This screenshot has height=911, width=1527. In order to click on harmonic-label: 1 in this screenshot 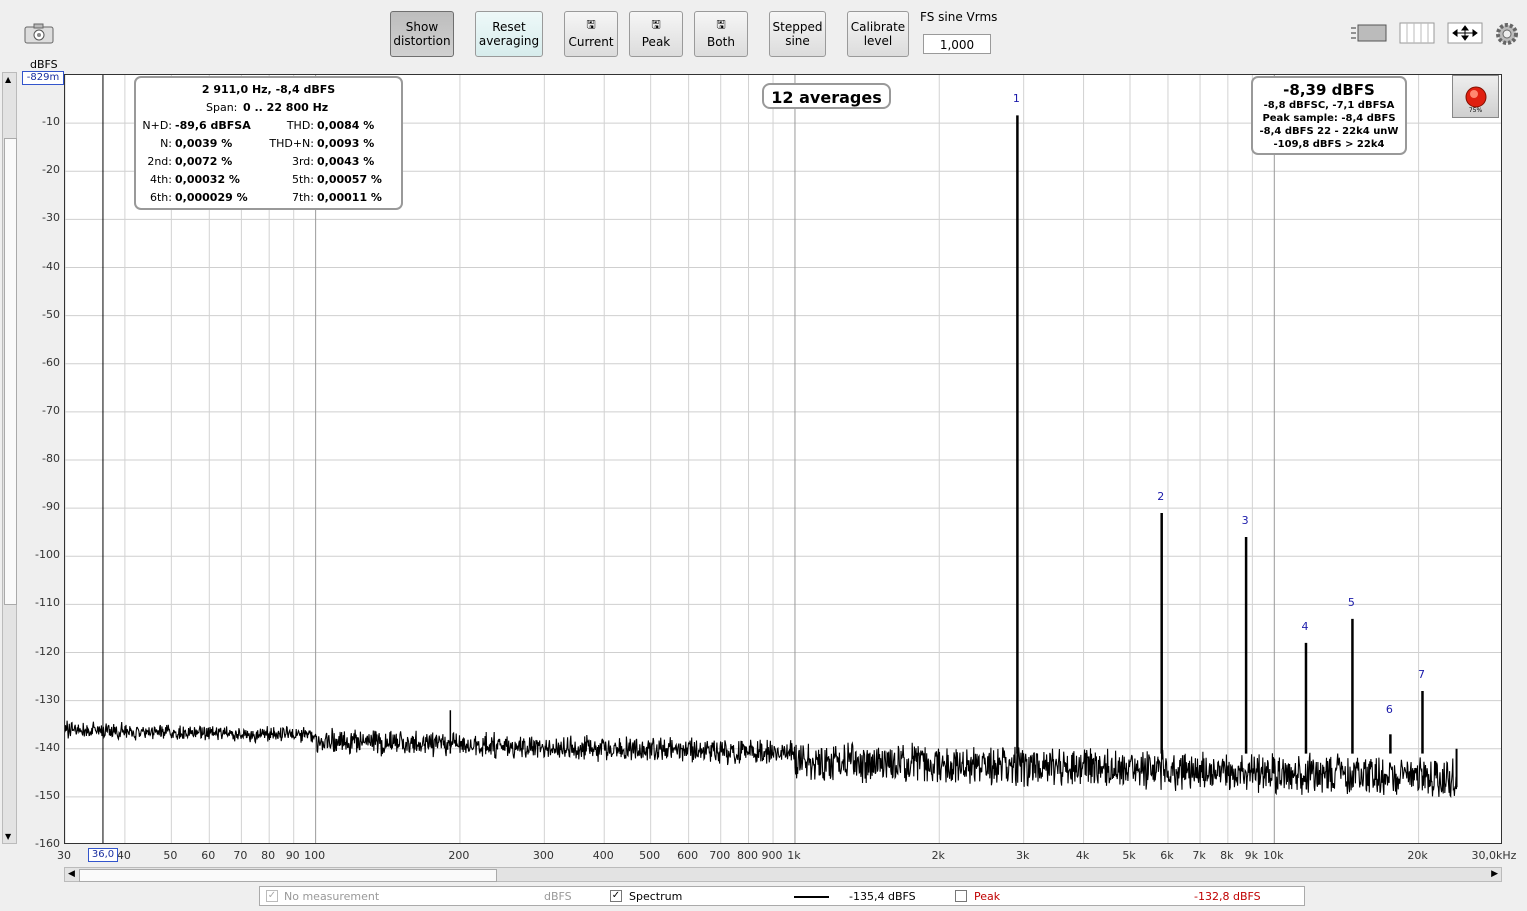, I will do `click(1016, 99)`.